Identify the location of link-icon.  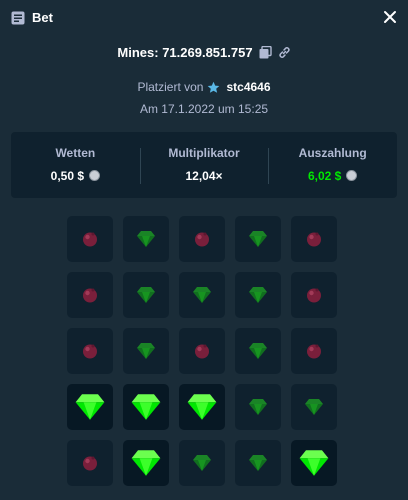
(284, 52).